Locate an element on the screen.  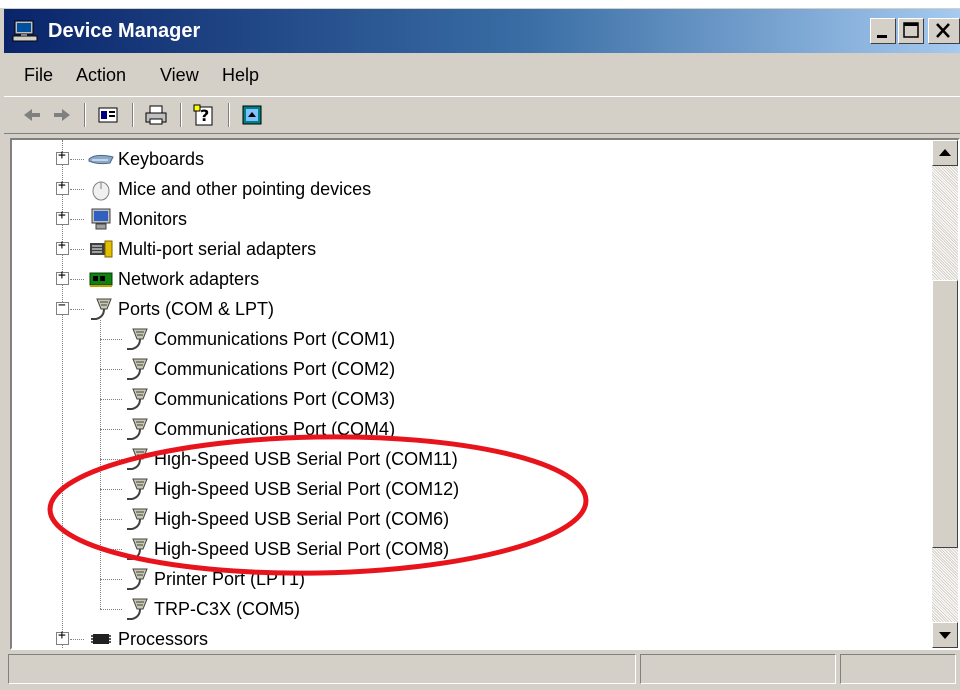
status-pane-secondary is located at coordinates (738, 669).